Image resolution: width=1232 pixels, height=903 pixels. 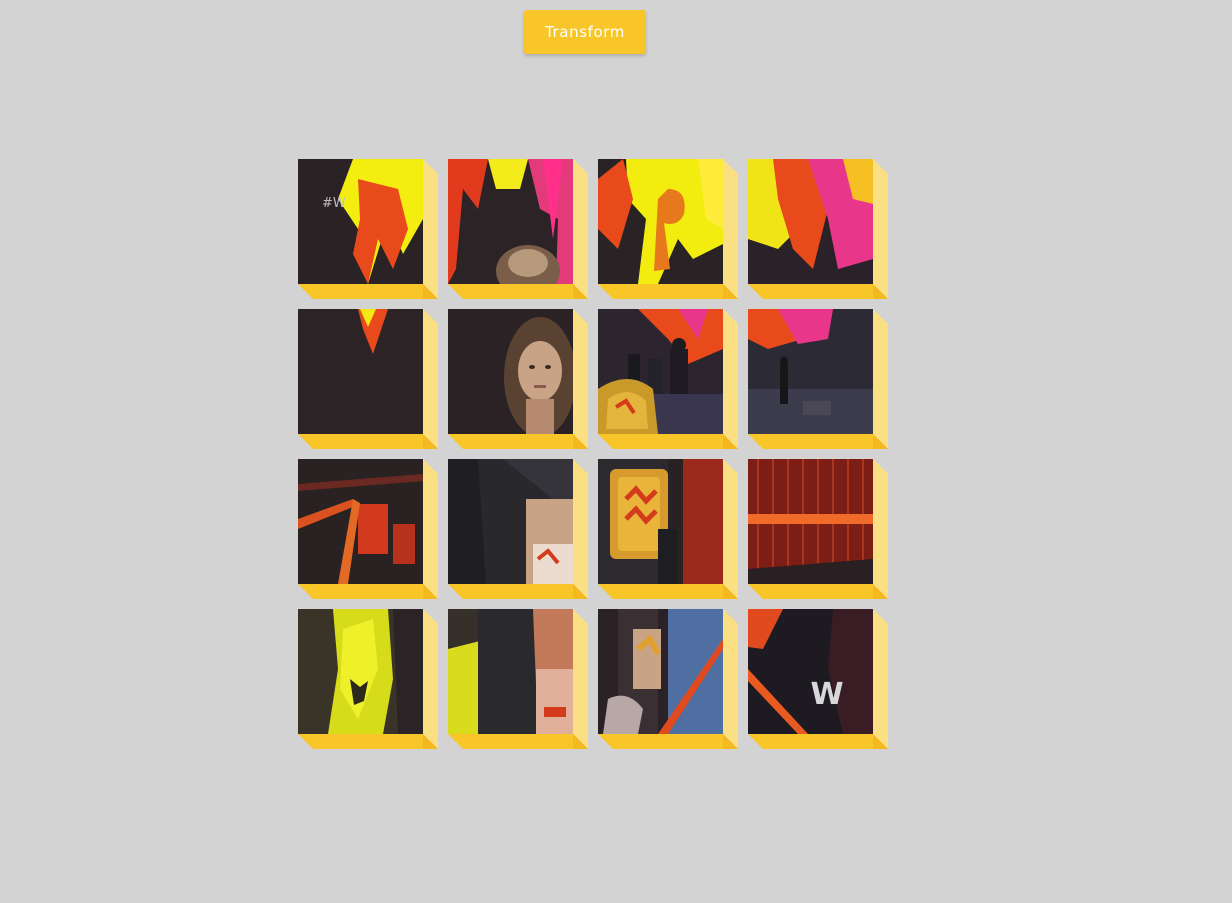 I want to click on transform-button: Transform, so click(x=585, y=32).